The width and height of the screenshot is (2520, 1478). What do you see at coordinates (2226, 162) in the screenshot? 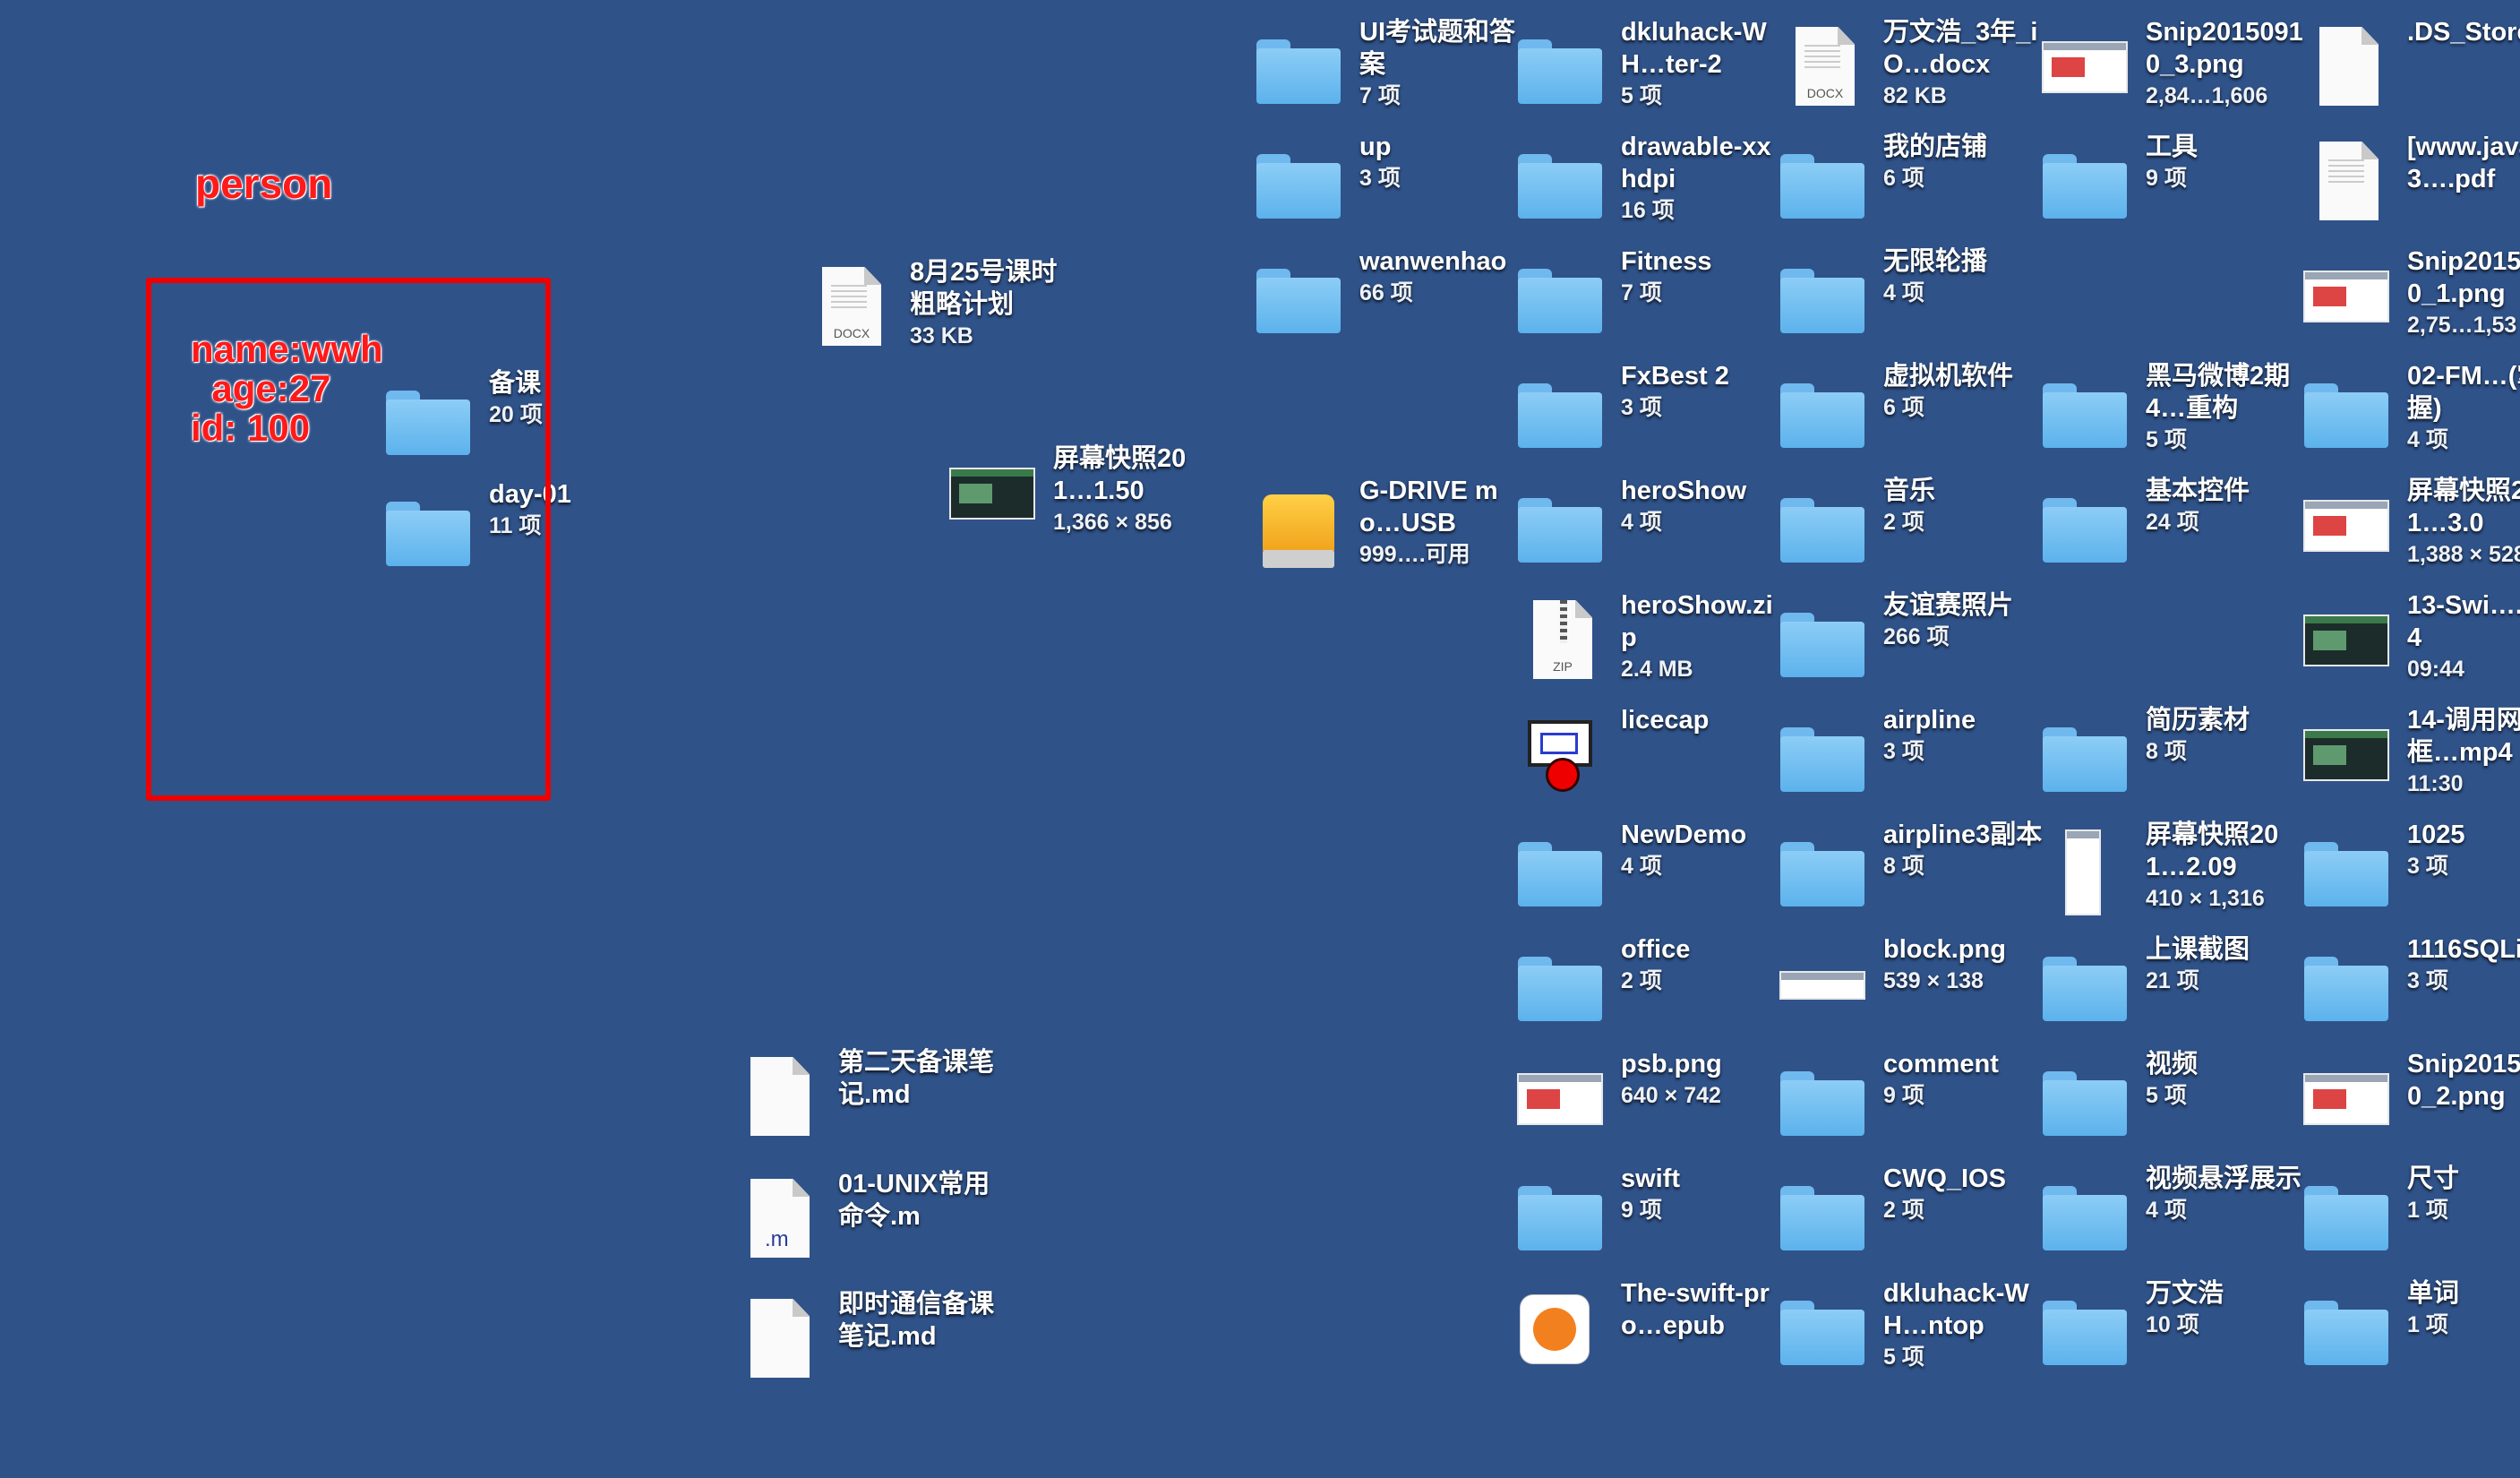
I see `item-label: 工具 9 项` at bounding box center [2226, 162].